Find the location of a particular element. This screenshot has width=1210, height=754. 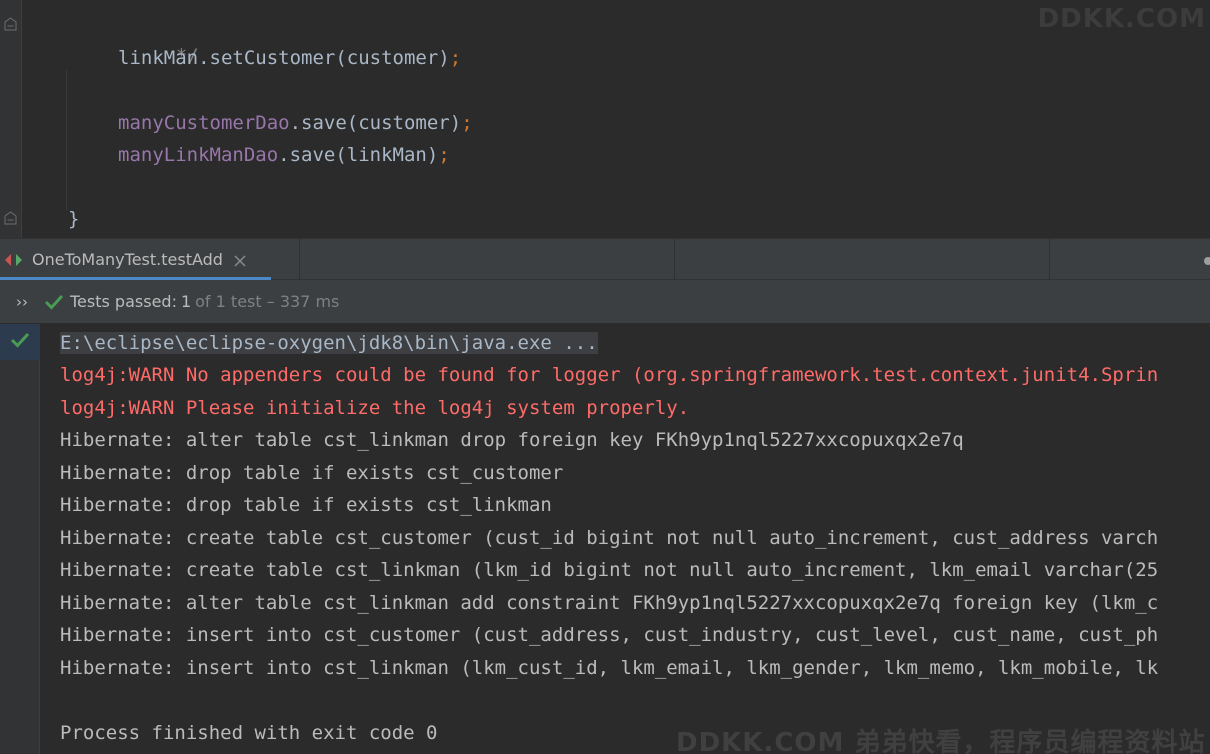

test-status-bar: ›› Tests passed: 1 of 1 test – 337 ms is located at coordinates (605, 302).